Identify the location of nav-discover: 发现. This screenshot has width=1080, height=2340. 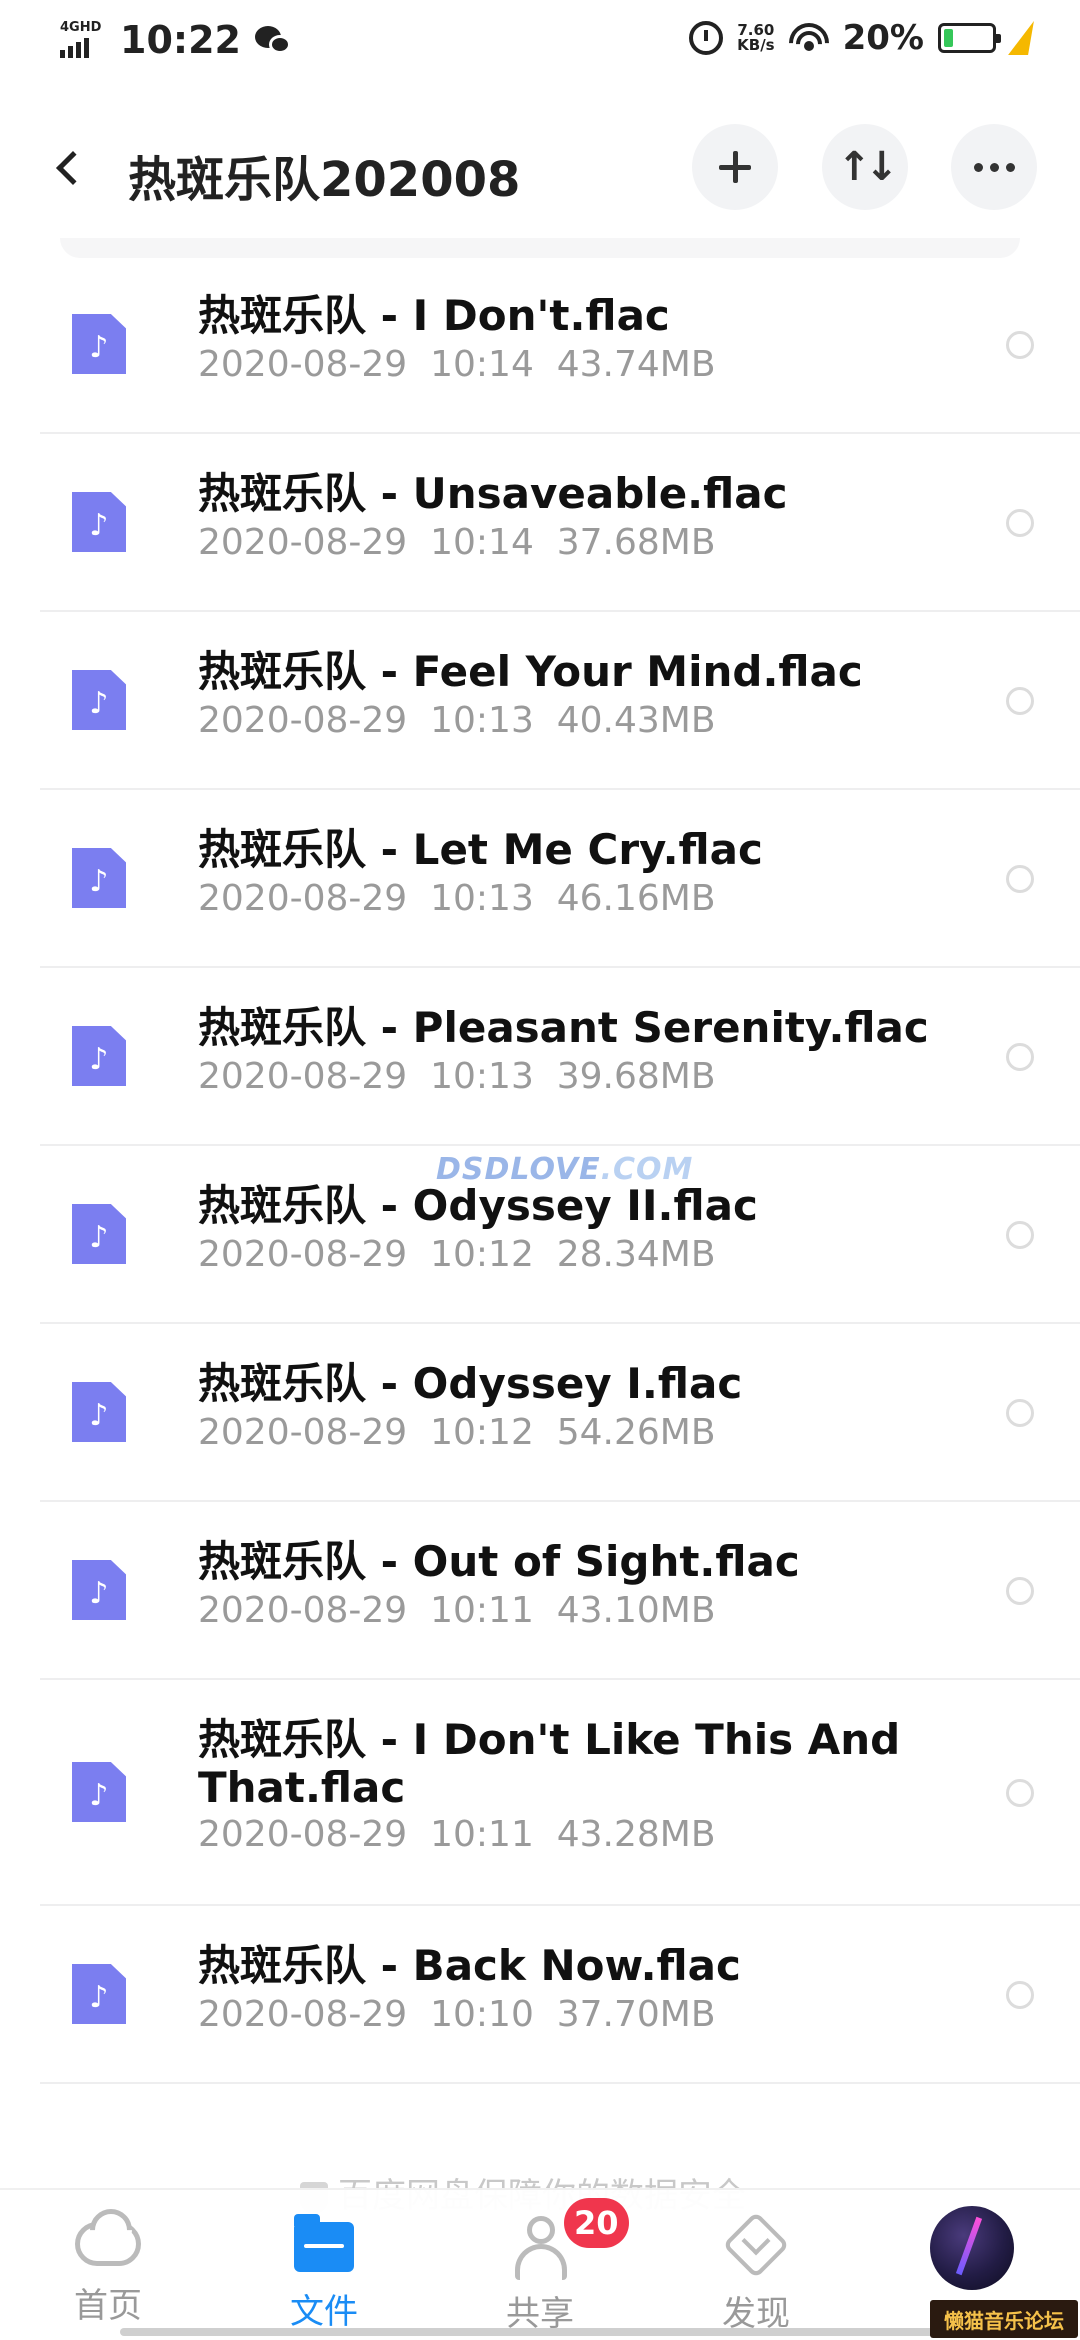
(756, 2275).